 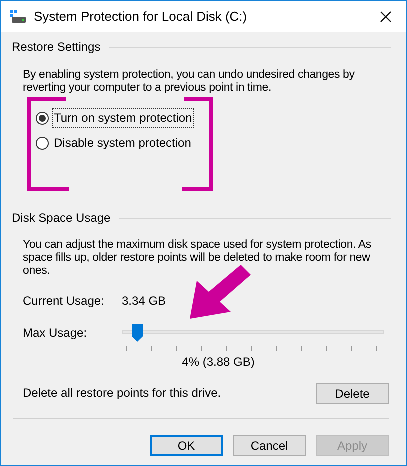 What do you see at coordinates (197, 258) in the screenshot?
I see `description-text: You can adjust the maximum disk space used for system protection. As space fills up, older restore points will be deleted to make room for new ones.` at bounding box center [197, 258].